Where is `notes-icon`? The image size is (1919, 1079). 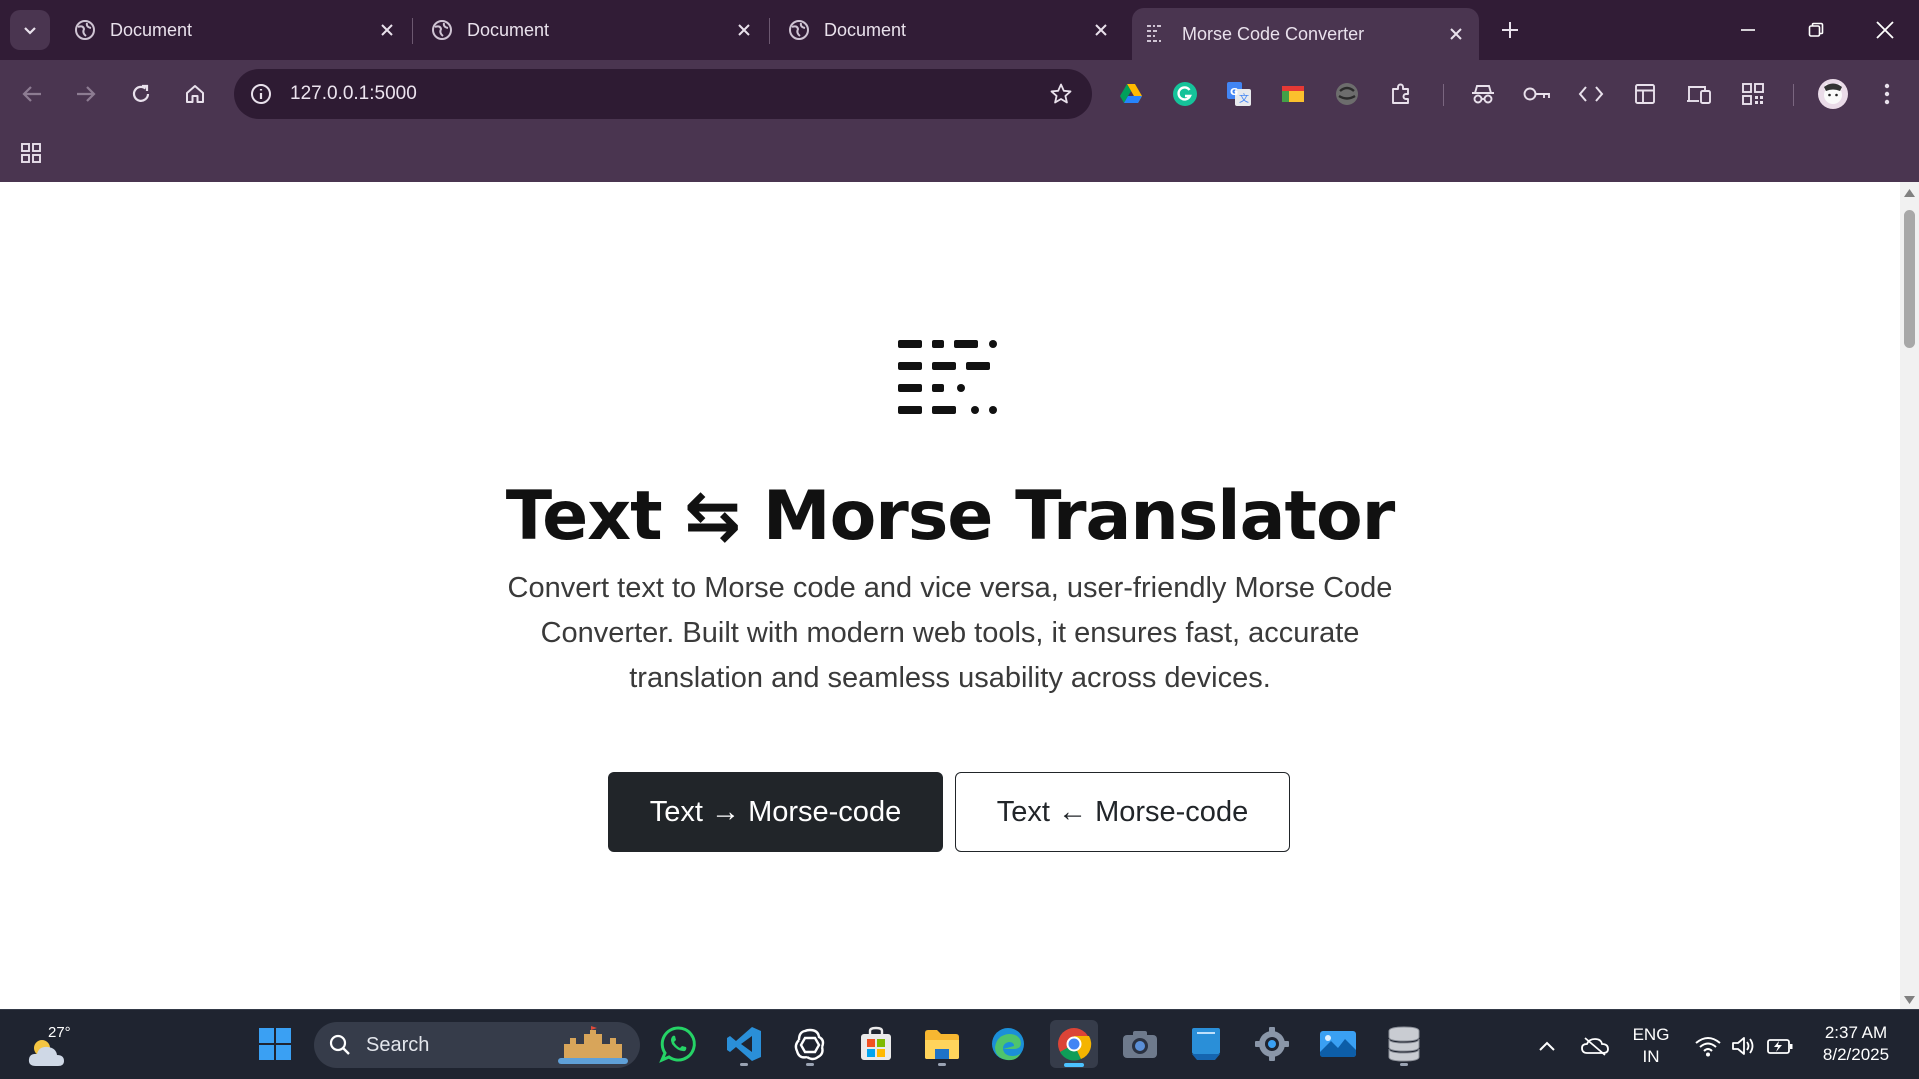 notes-icon is located at coordinates (1206, 1044).